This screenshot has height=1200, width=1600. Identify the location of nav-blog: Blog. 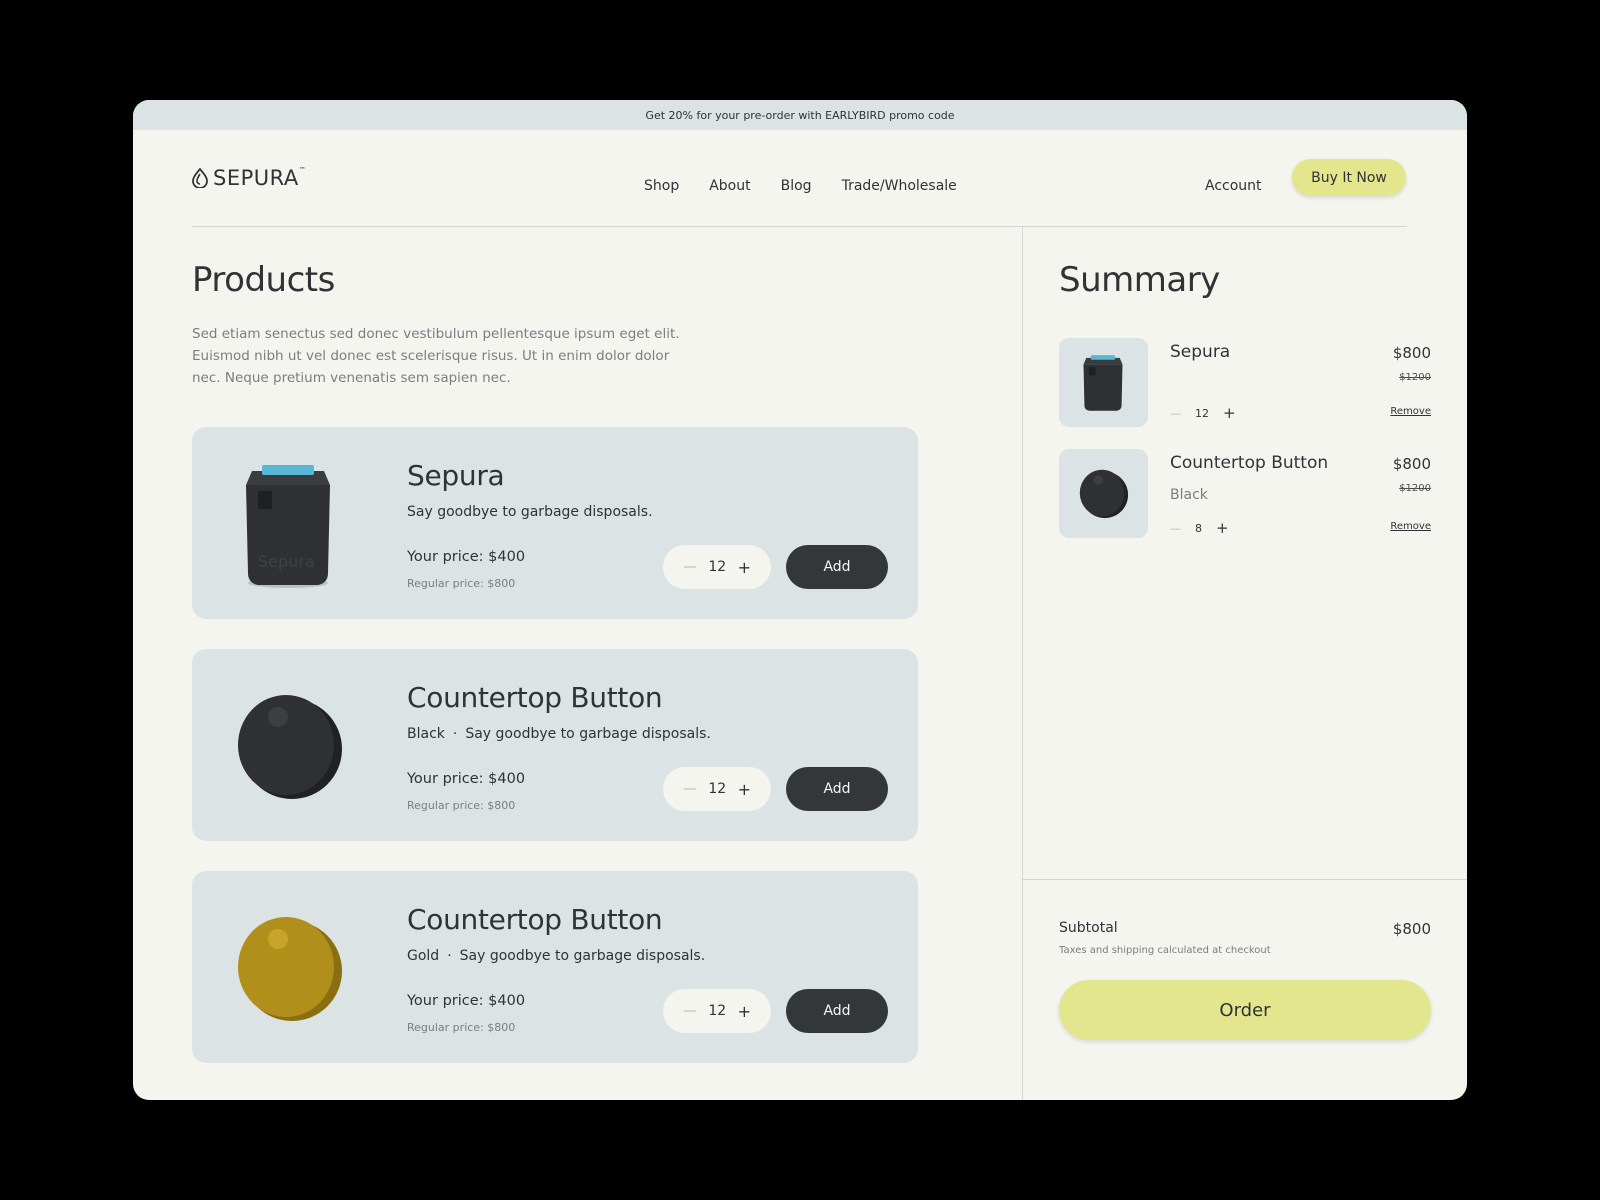
(796, 186).